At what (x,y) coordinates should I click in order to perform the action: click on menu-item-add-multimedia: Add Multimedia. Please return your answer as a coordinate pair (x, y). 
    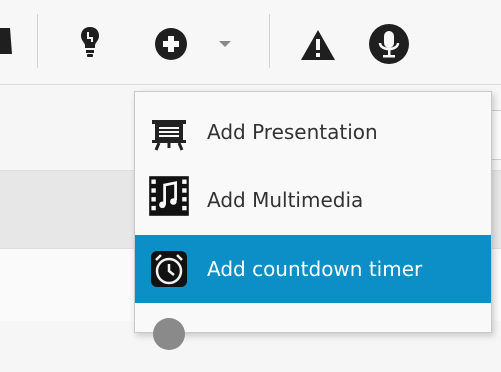
    Looking at the image, I should click on (313, 200).